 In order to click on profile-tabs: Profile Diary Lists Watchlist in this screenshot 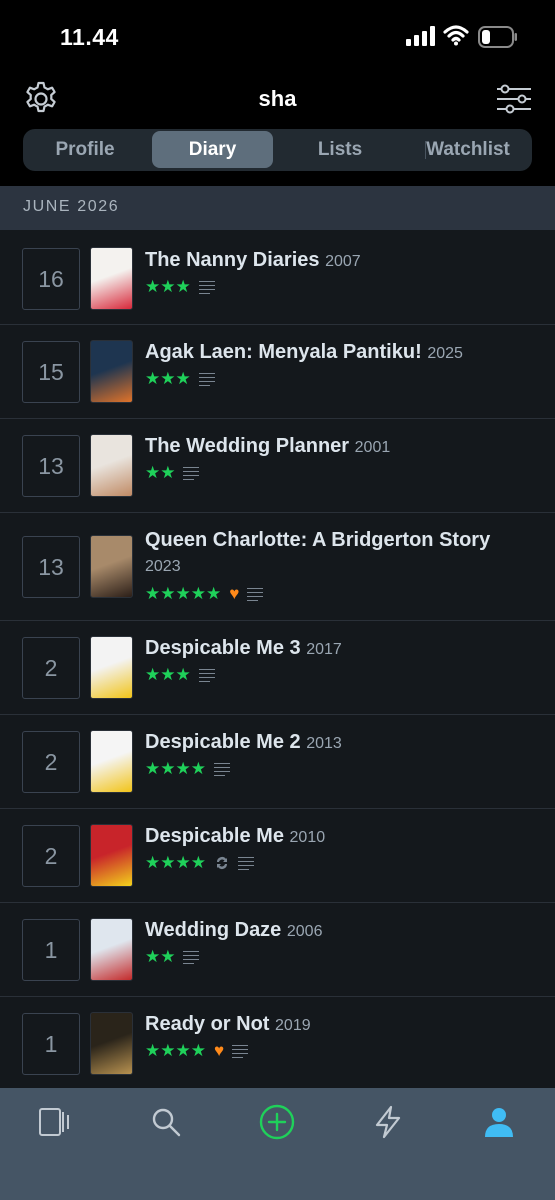, I will do `click(277, 150)`.